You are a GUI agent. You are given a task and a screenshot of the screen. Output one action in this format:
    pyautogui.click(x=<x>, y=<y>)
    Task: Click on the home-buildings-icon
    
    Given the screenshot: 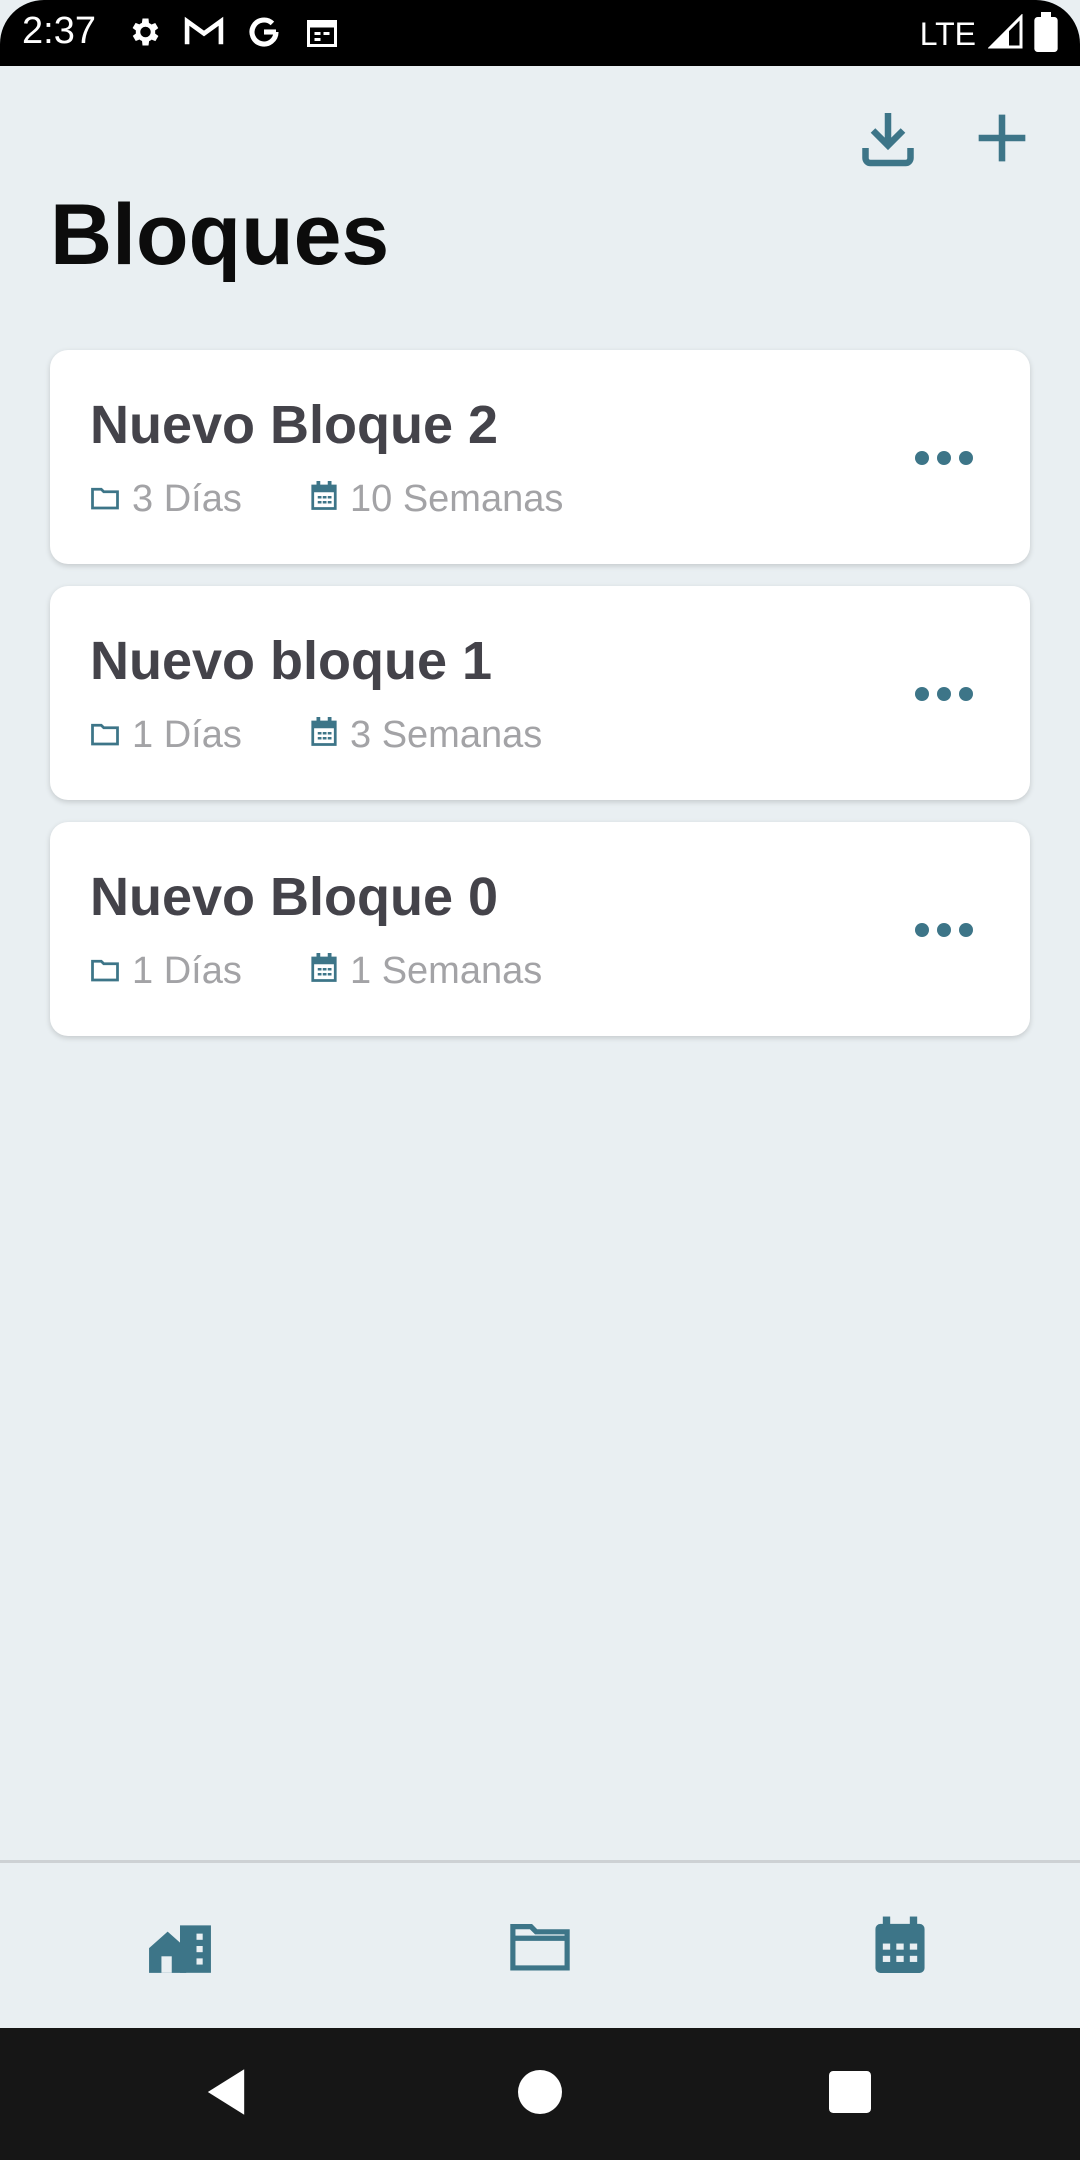 What is the action you would take?
    pyautogui.click(x=180, y=1948)
    